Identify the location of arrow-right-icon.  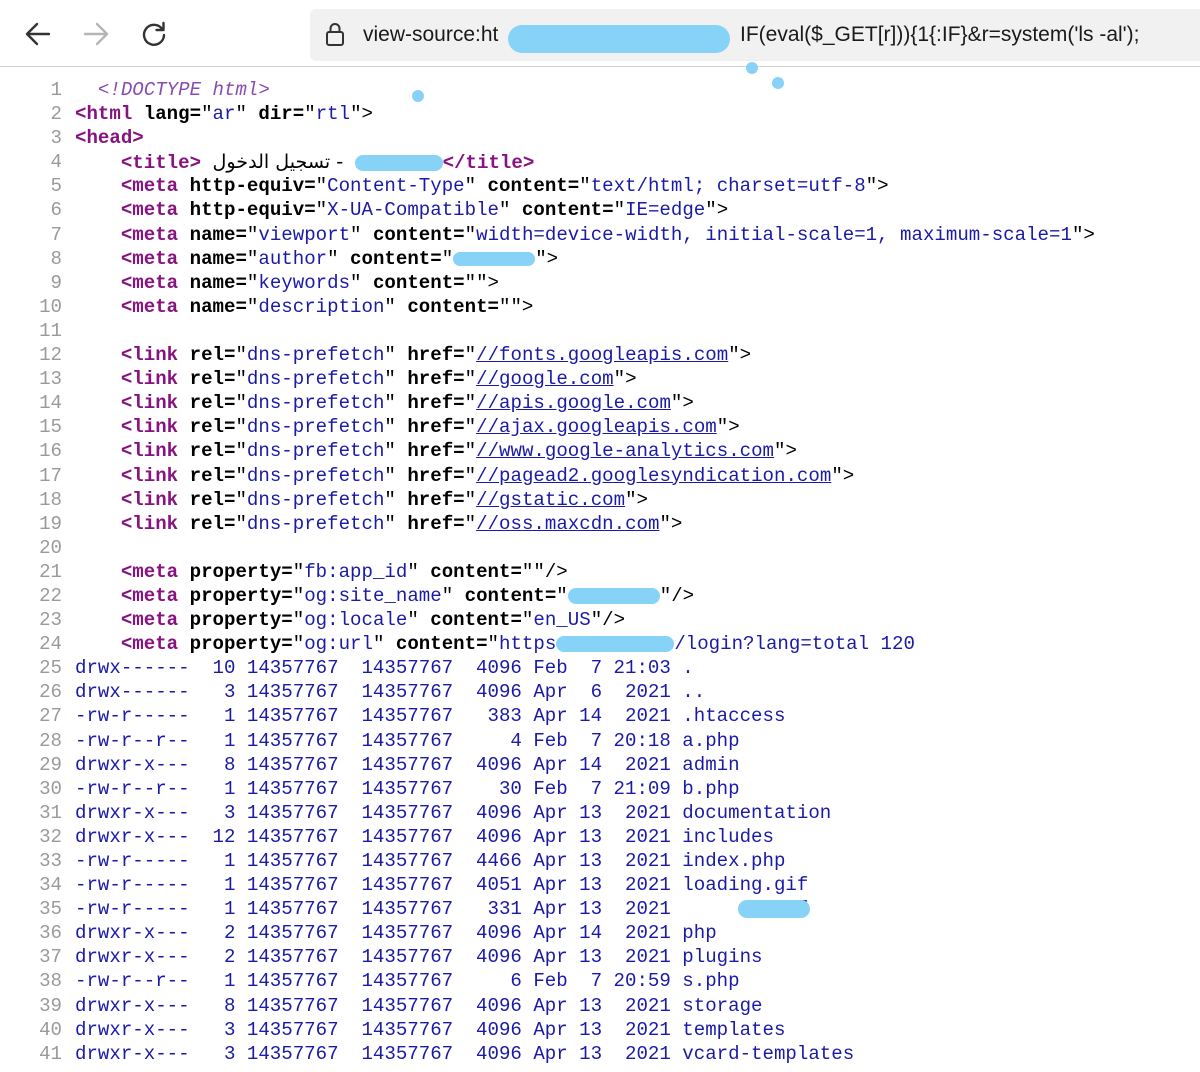
(96, 34).